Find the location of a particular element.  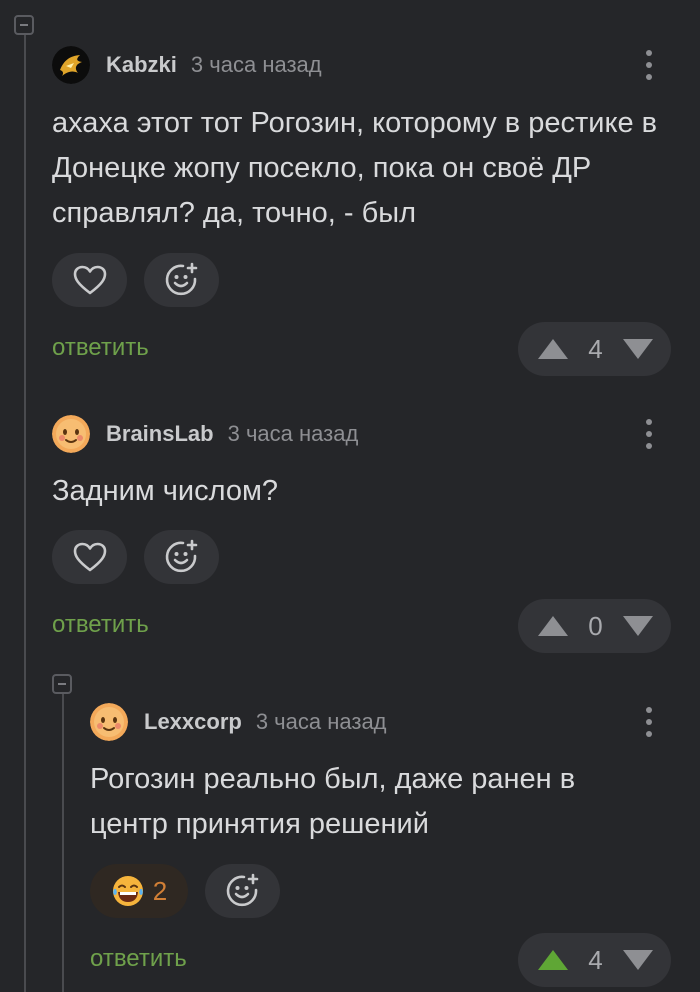

laughing-emoji-icon is located at coordinates (127, 891).